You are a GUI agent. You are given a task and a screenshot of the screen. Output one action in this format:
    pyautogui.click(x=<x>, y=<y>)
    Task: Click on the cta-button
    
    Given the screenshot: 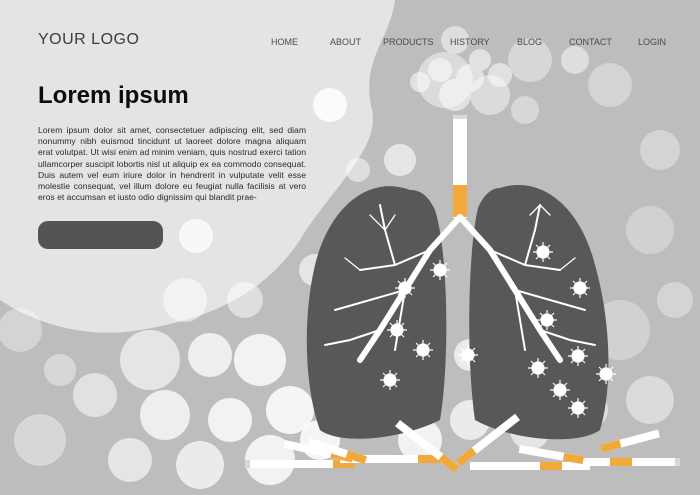 What is the action you would take?
    pyautogui.click(x=100, y=235)
    